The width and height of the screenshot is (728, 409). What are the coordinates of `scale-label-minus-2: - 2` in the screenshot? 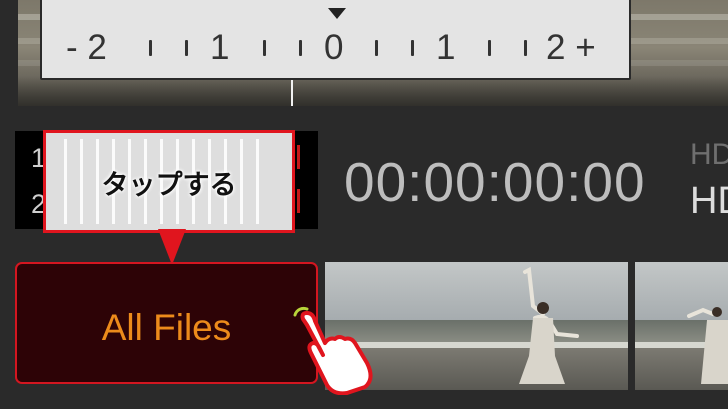 It's located at (86, 47).